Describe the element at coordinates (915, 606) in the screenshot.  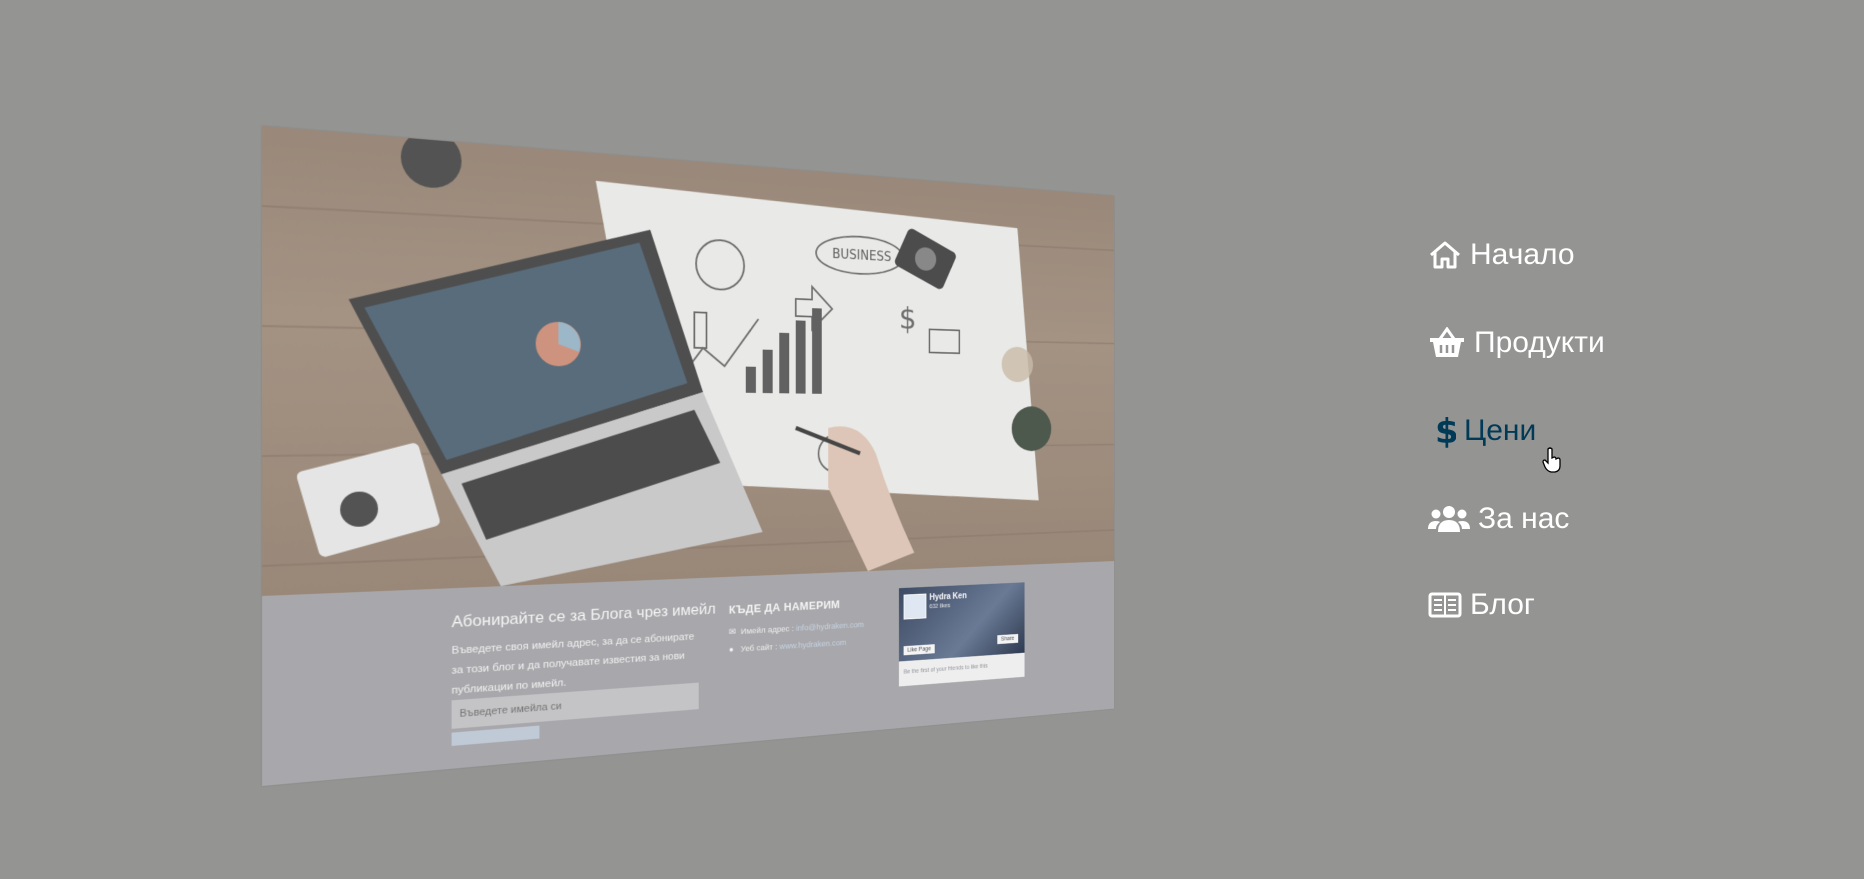
I see `facebook-avatar` at that location.